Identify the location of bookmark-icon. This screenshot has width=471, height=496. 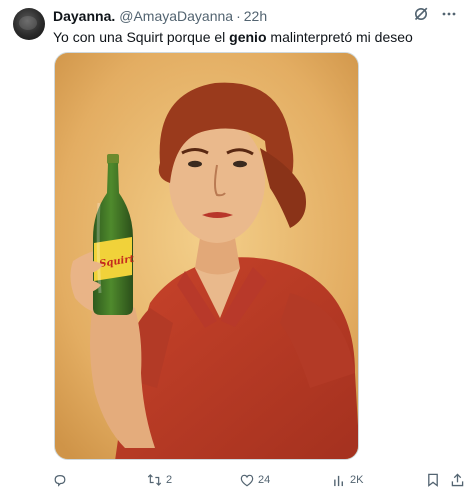
(433, 480).